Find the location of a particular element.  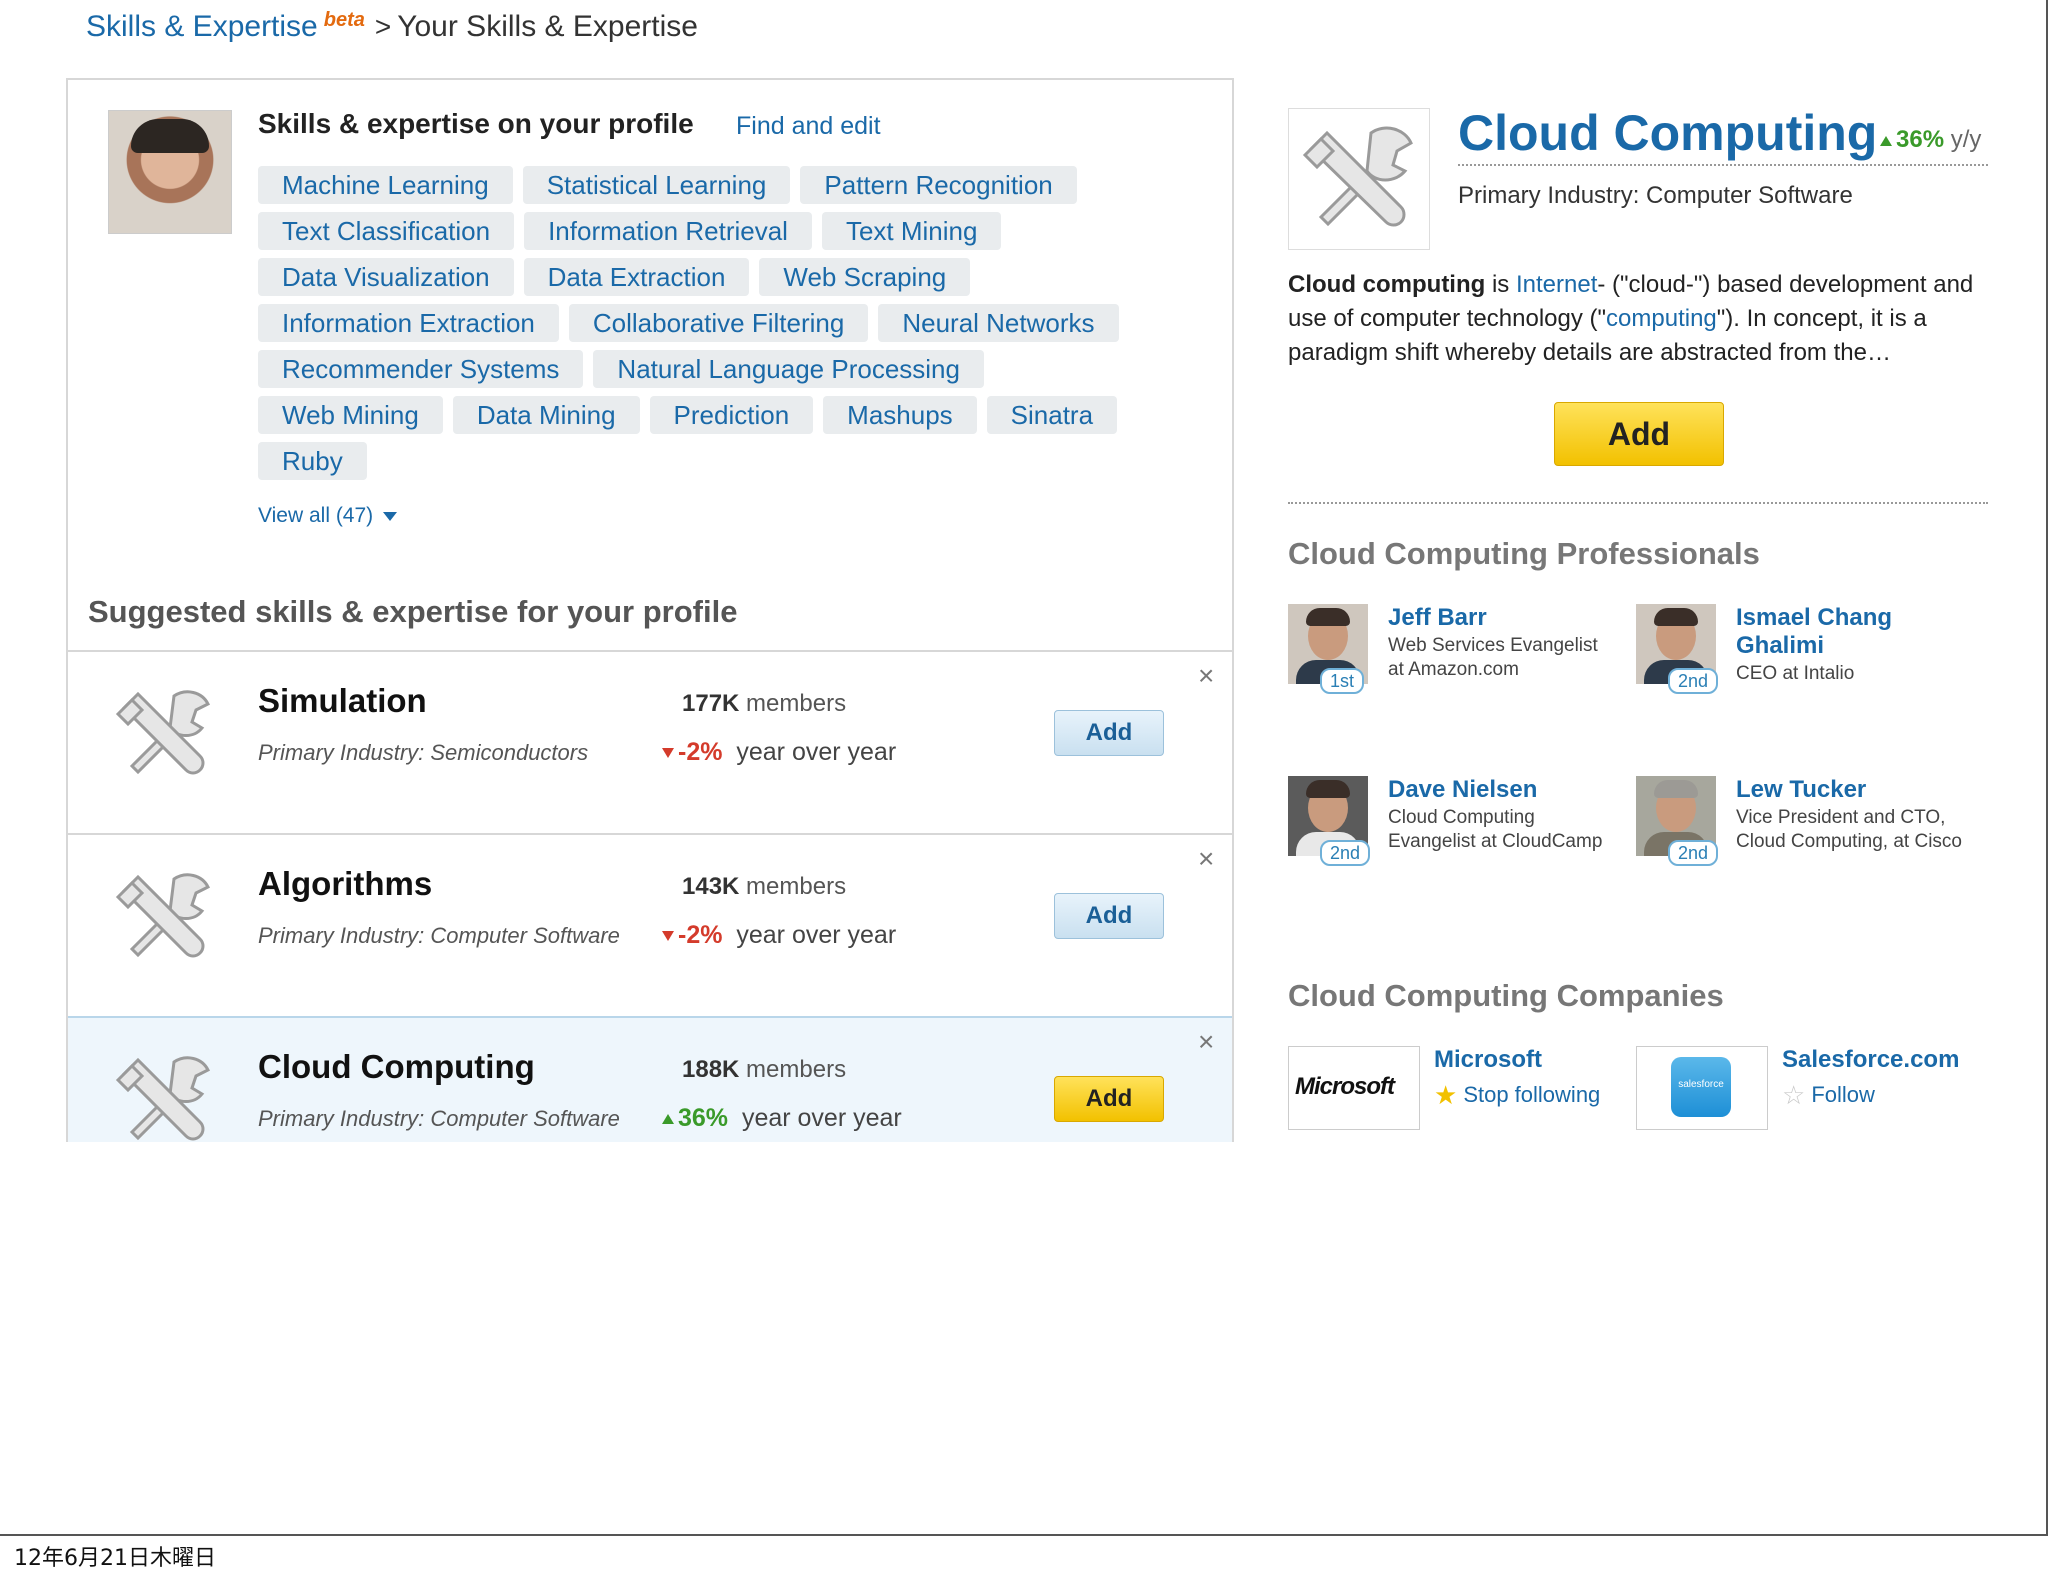

professional-title: Cloud Computing Evangelist at CloudCamp is located at coordinates (1495, 829).